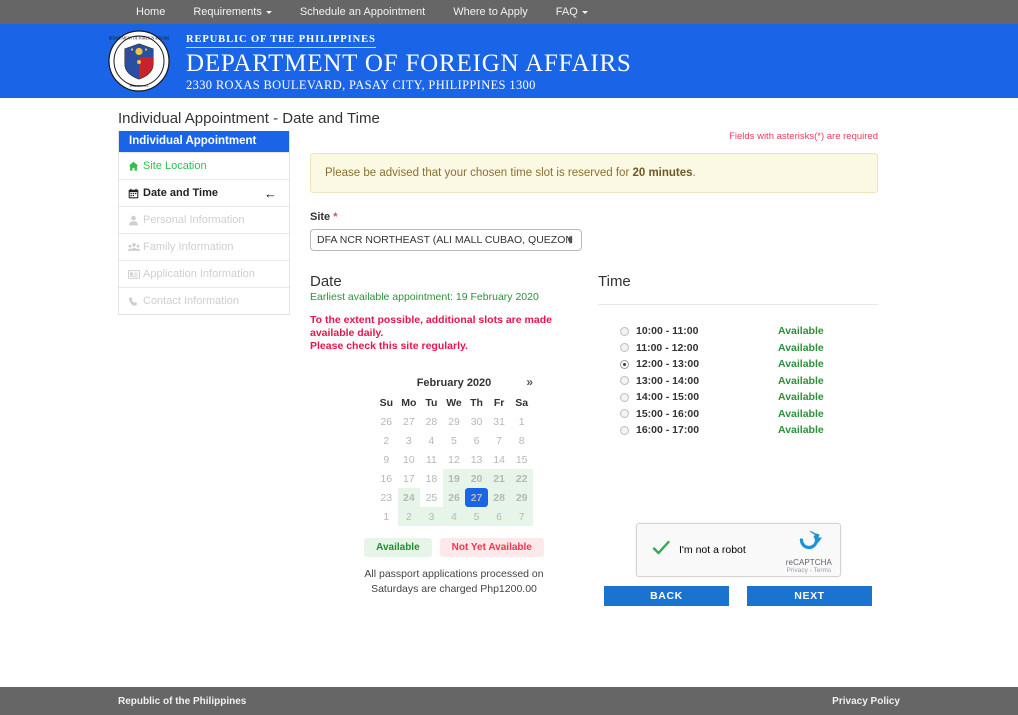  Describe the element at coordinates (476, 459) in the screenshot. I see `calendar-day-disabled: 13` at that location.